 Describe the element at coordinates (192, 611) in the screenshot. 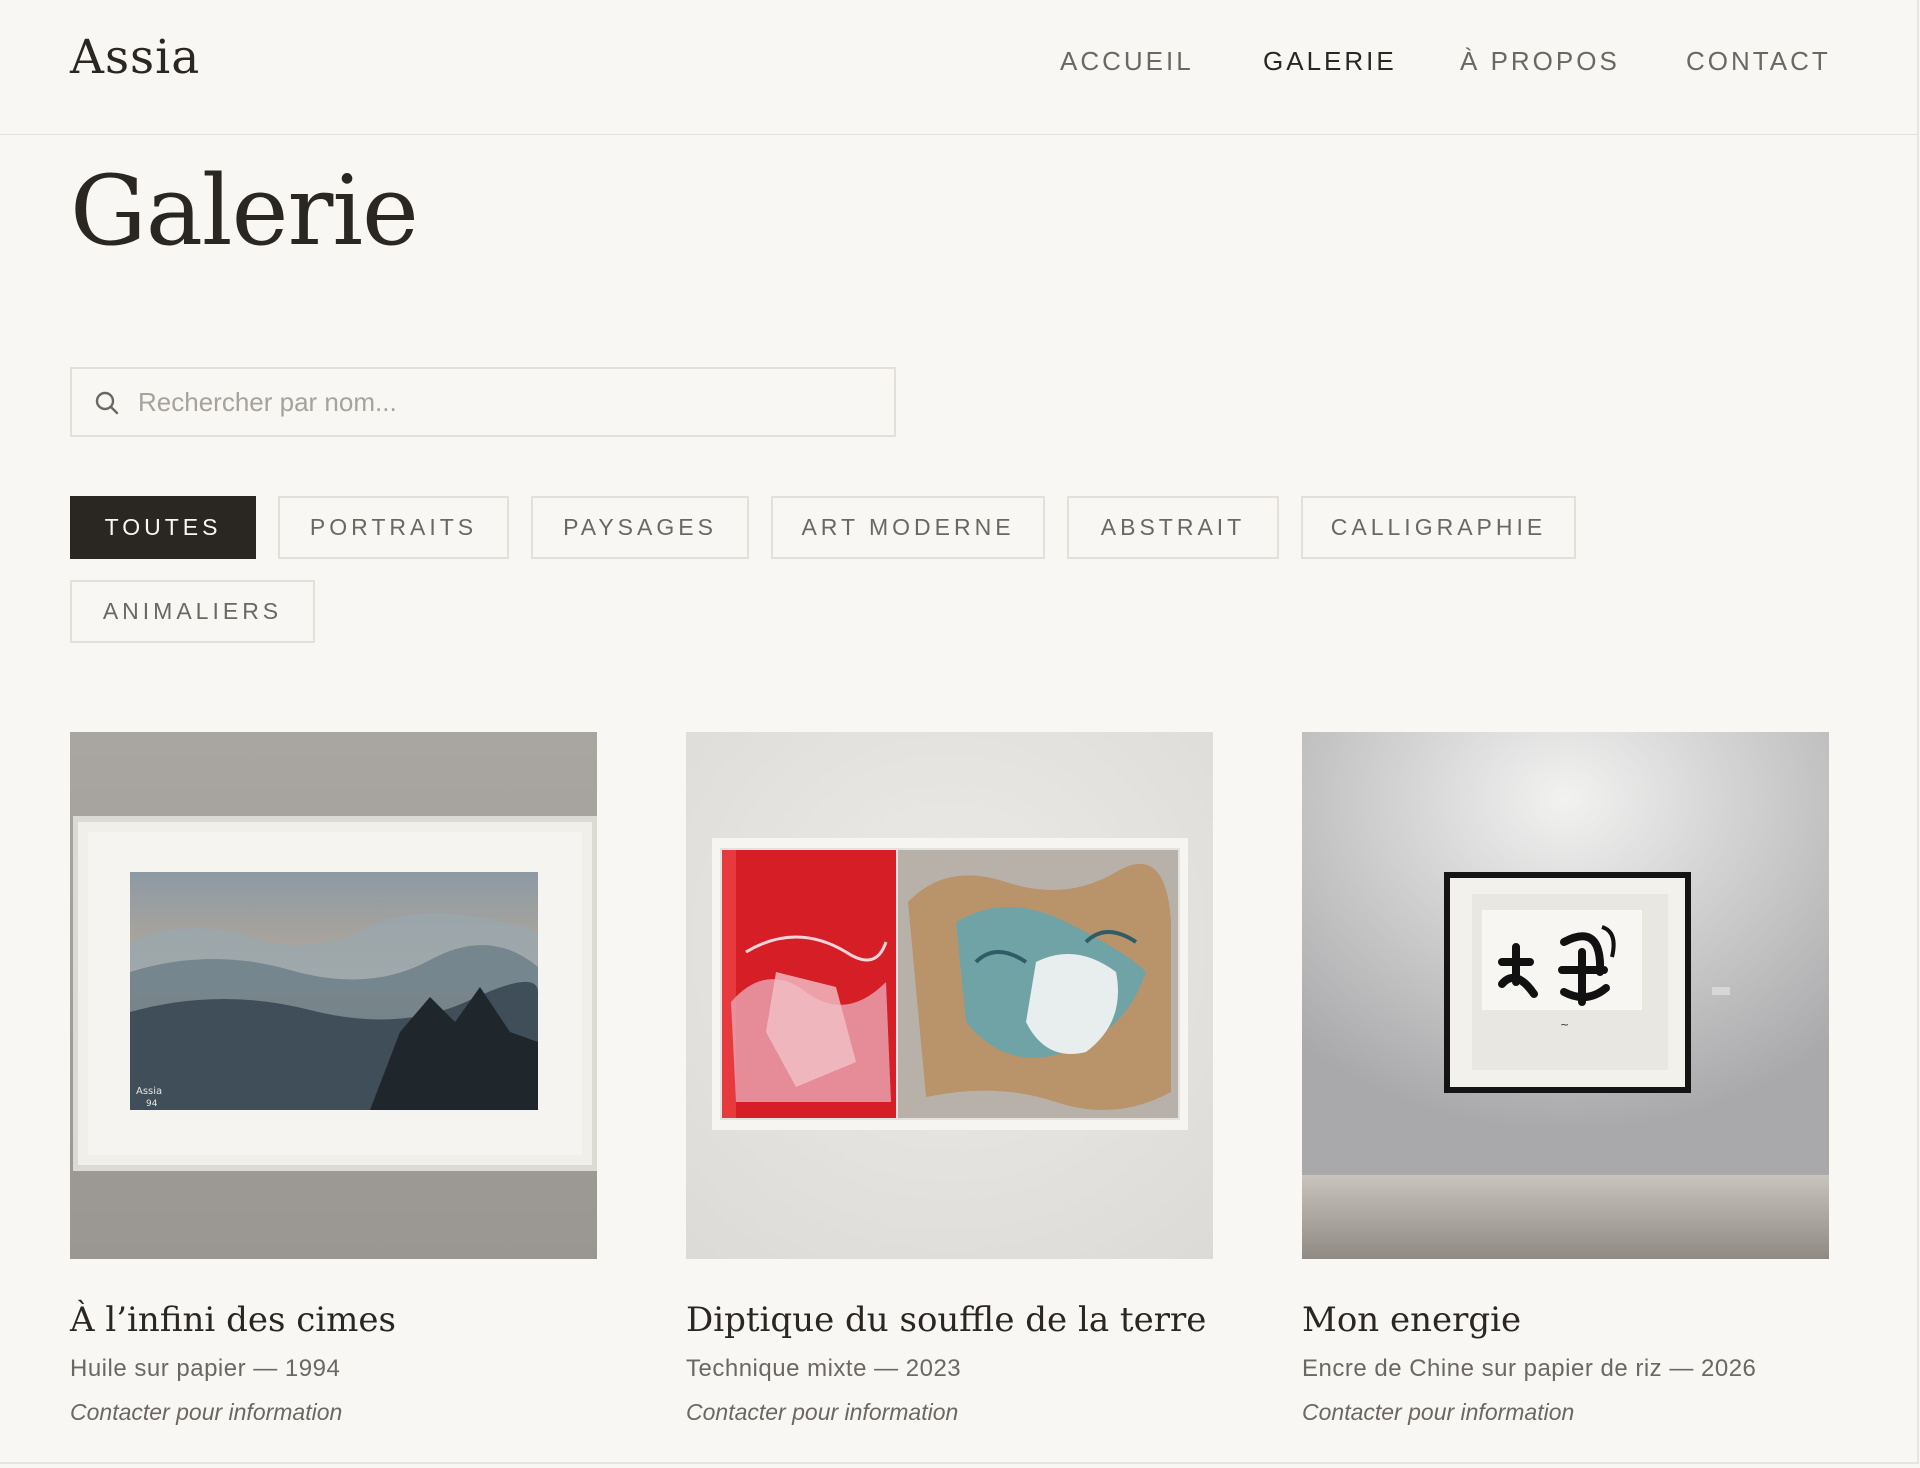

I see `filter-animaliers: ANIMALIERS` at that location.